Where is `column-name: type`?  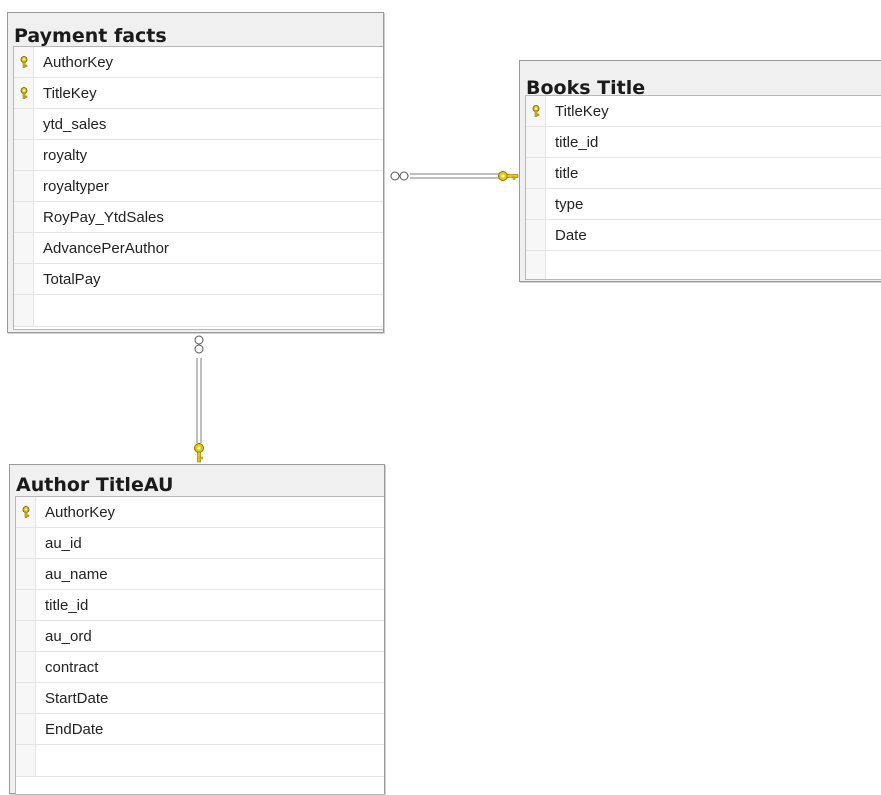 column-name: type is located at coordinates (569, 204).